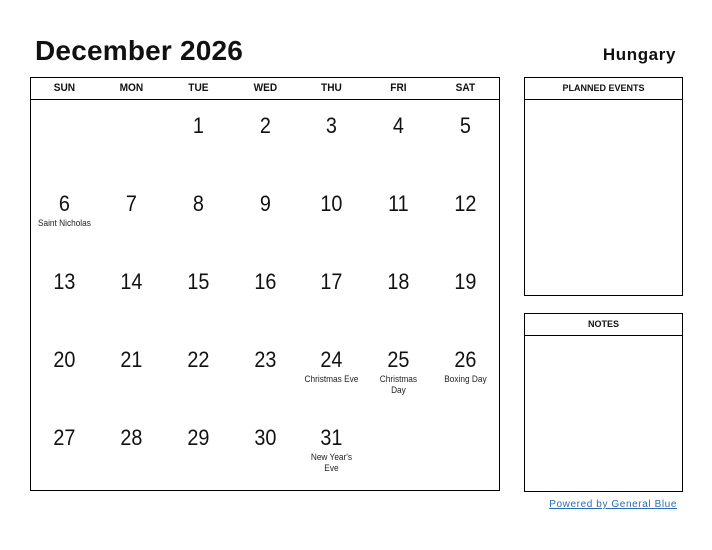  What do you see at coordinates (603, 186) in the screenshot?
I see `planned-events-panel: PLANNED EVENTS` at bounding box center [603, 186].